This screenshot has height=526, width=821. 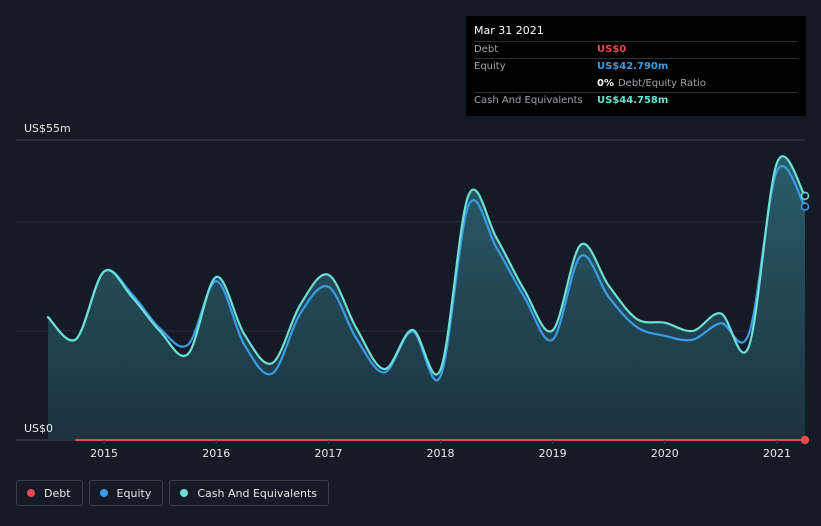 What do you see at coordinates (661, 83) in the screenshot?
I see `tooltip-ratio-label: Debt/Equity Ratio` at bounding box center [661, 83].